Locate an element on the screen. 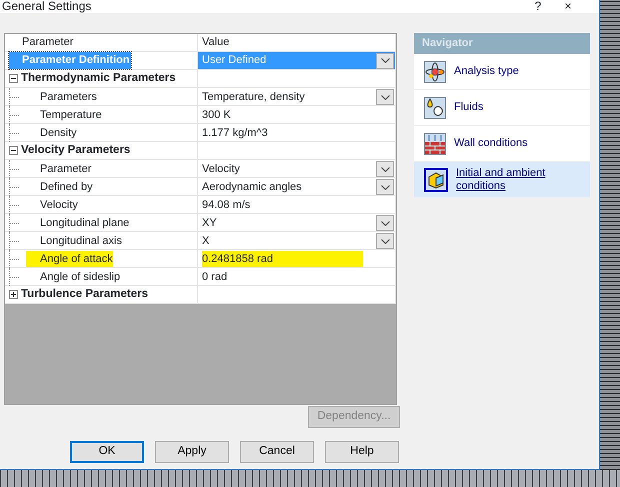  property-value: Velocity is located at coordinates (221, 169).